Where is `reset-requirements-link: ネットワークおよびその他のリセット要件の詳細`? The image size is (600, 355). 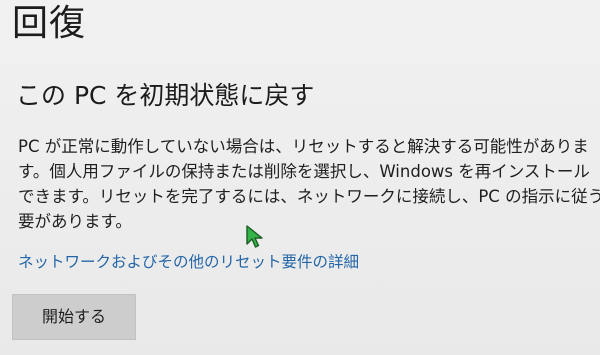
reset-requirements-link: ネットワークおよびその他のリセット要件の詳細 is located at coordinates (188, 262).